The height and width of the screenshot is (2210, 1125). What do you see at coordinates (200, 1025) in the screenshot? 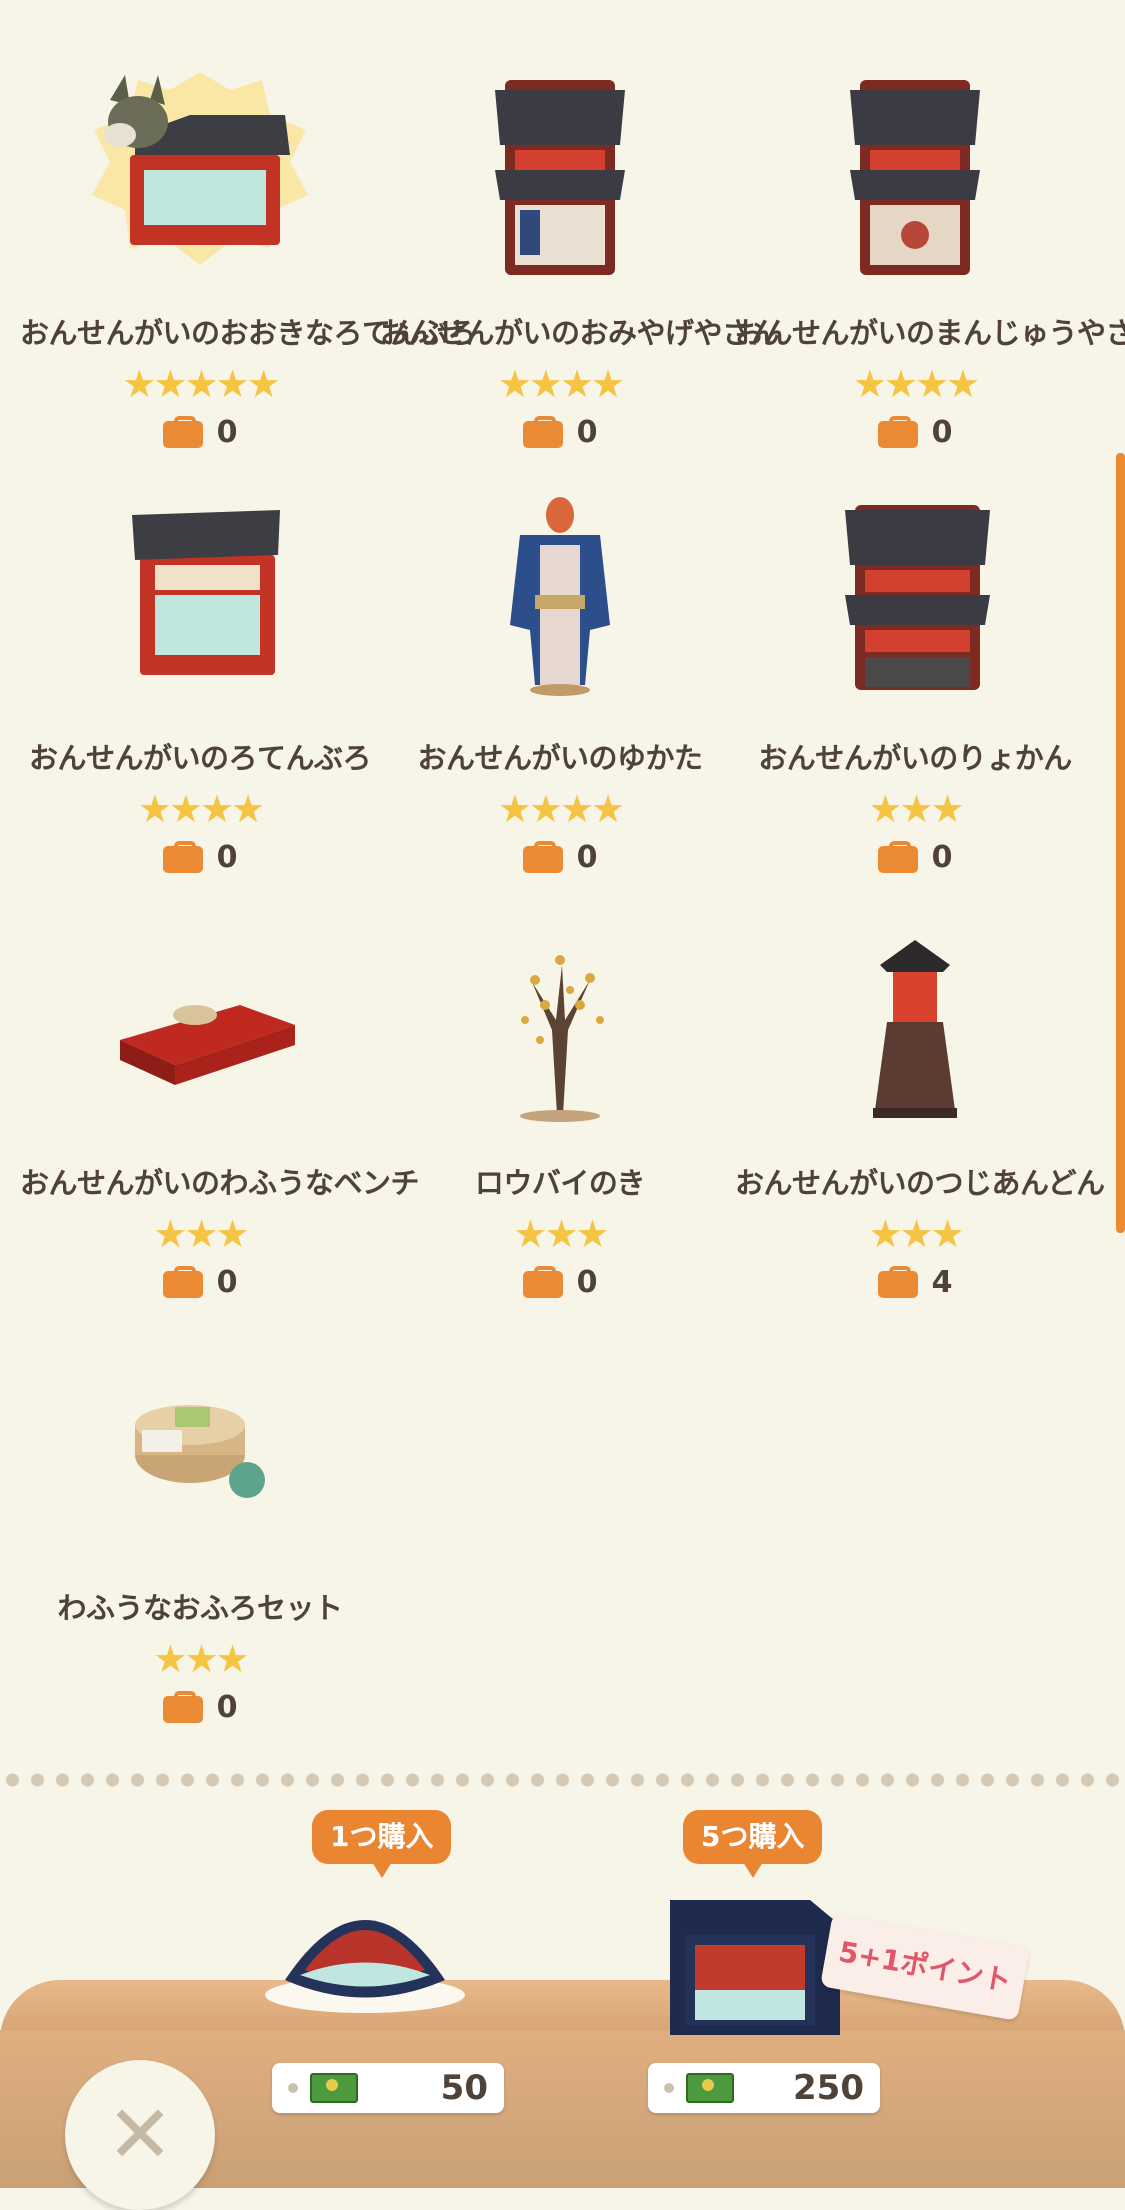
I see `bench-icon` at bounding box center [200, 1025].